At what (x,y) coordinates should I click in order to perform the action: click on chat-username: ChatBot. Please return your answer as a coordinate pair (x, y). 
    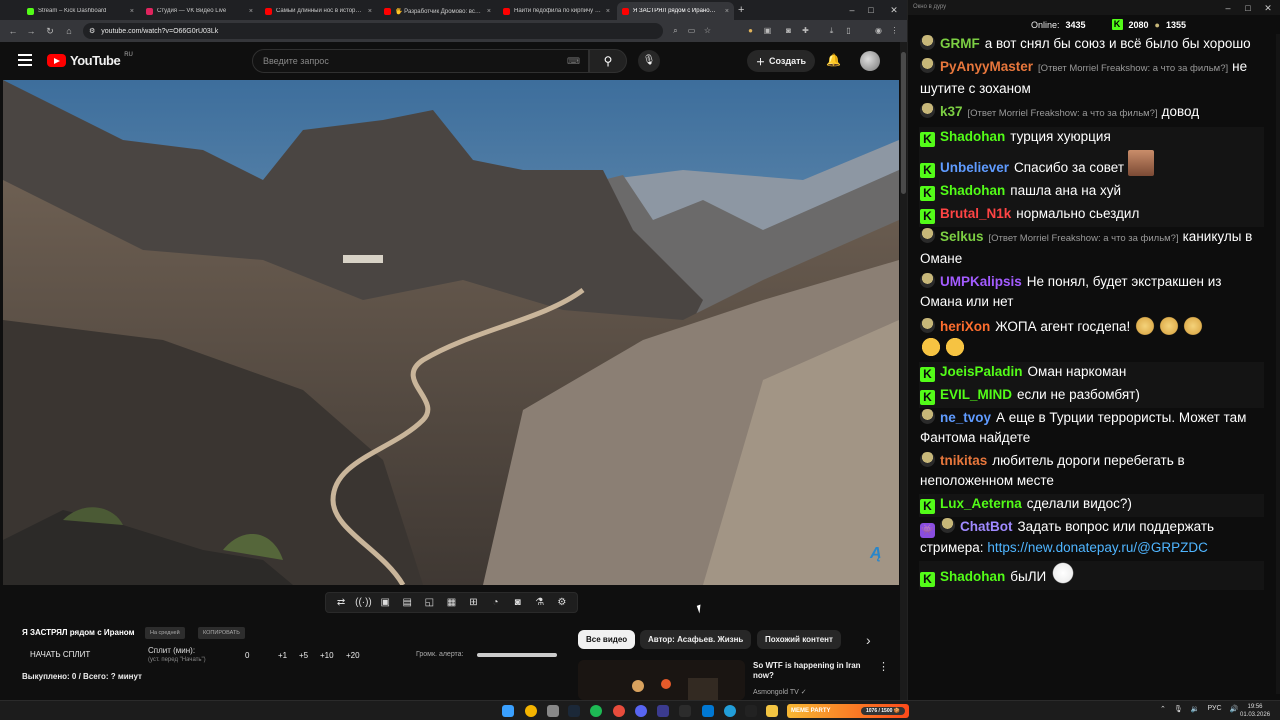
    Looking at the image, I should click on (986, 526).